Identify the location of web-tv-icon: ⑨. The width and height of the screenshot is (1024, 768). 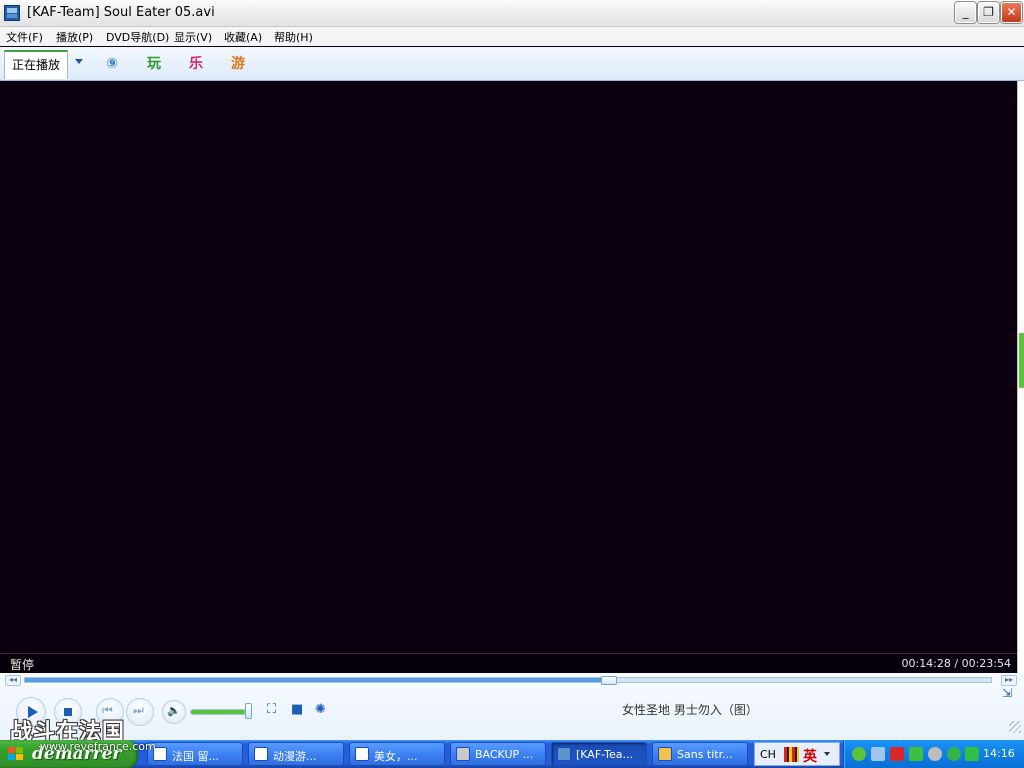
(112, 64).